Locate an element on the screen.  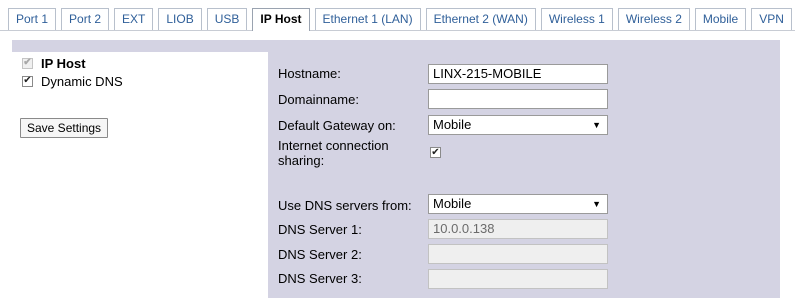
tab-port-2: Port 2 is located at coordinates (85, 19).